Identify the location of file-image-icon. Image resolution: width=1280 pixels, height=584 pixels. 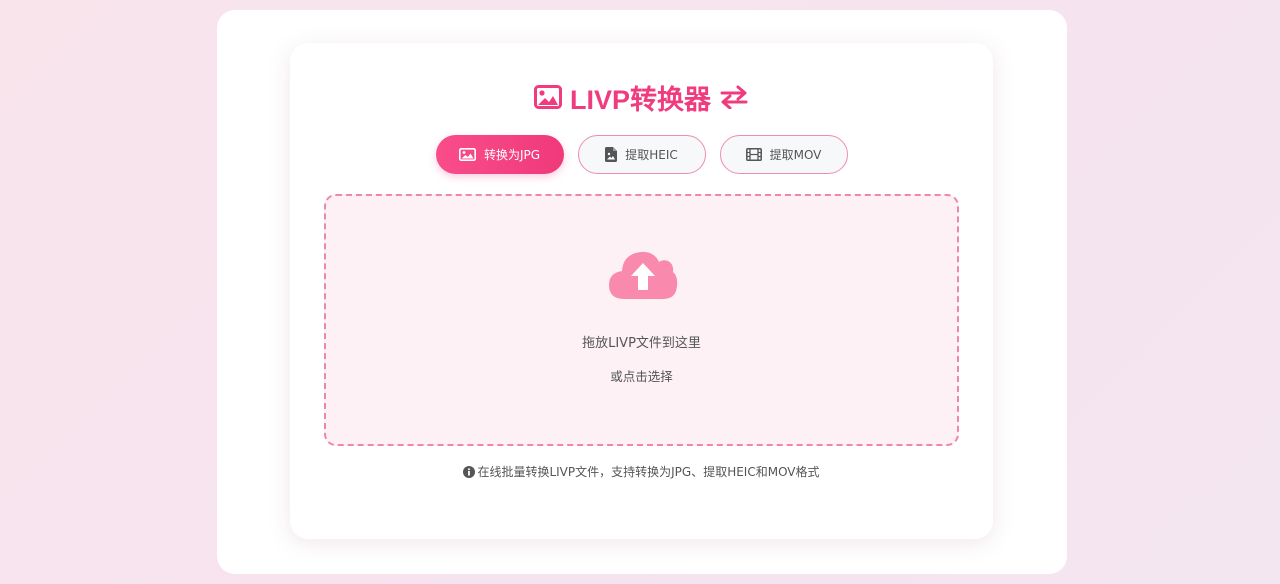
(611, 154).